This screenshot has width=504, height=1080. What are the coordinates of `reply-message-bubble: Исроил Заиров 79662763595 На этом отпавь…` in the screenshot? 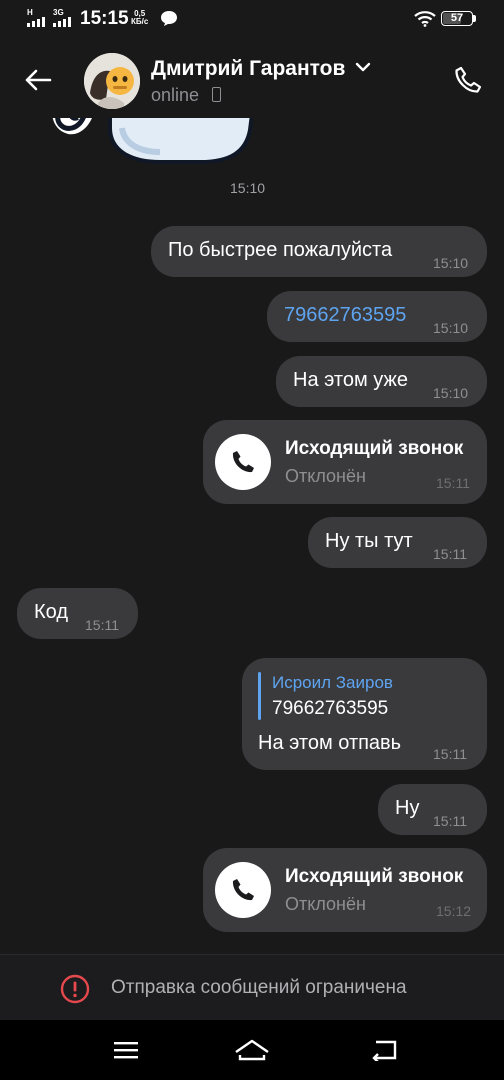 It's located at (364, 714).